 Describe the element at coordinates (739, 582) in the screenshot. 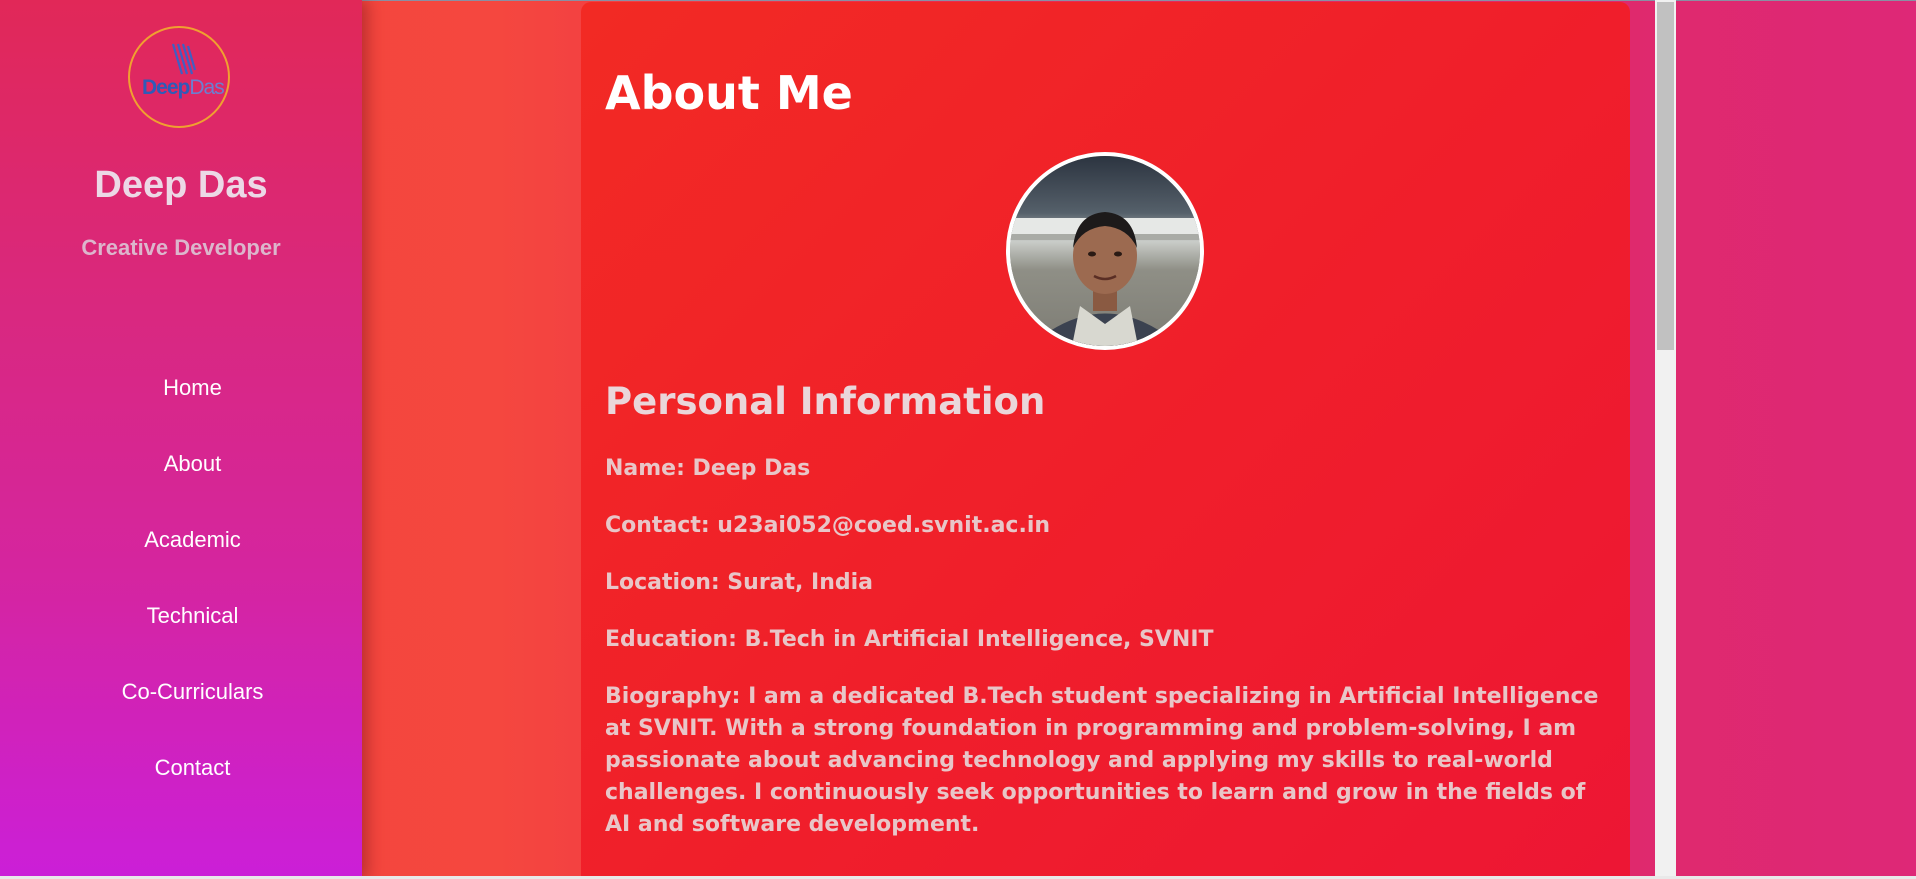

I see `info-location: Location: Surat, India` at that location.